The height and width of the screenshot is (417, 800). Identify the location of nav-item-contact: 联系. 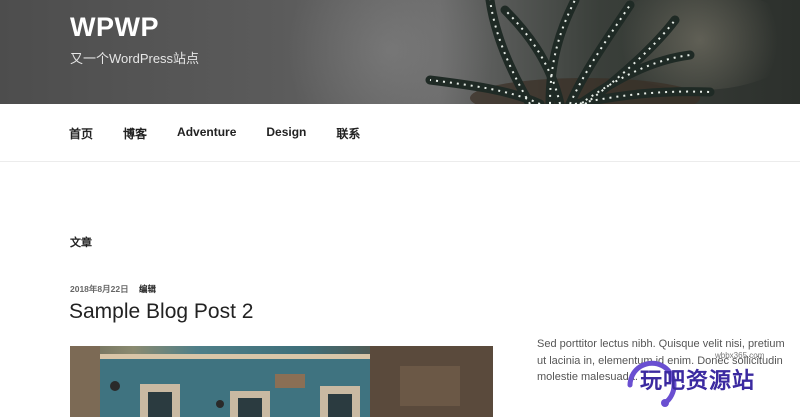
(348, 133).